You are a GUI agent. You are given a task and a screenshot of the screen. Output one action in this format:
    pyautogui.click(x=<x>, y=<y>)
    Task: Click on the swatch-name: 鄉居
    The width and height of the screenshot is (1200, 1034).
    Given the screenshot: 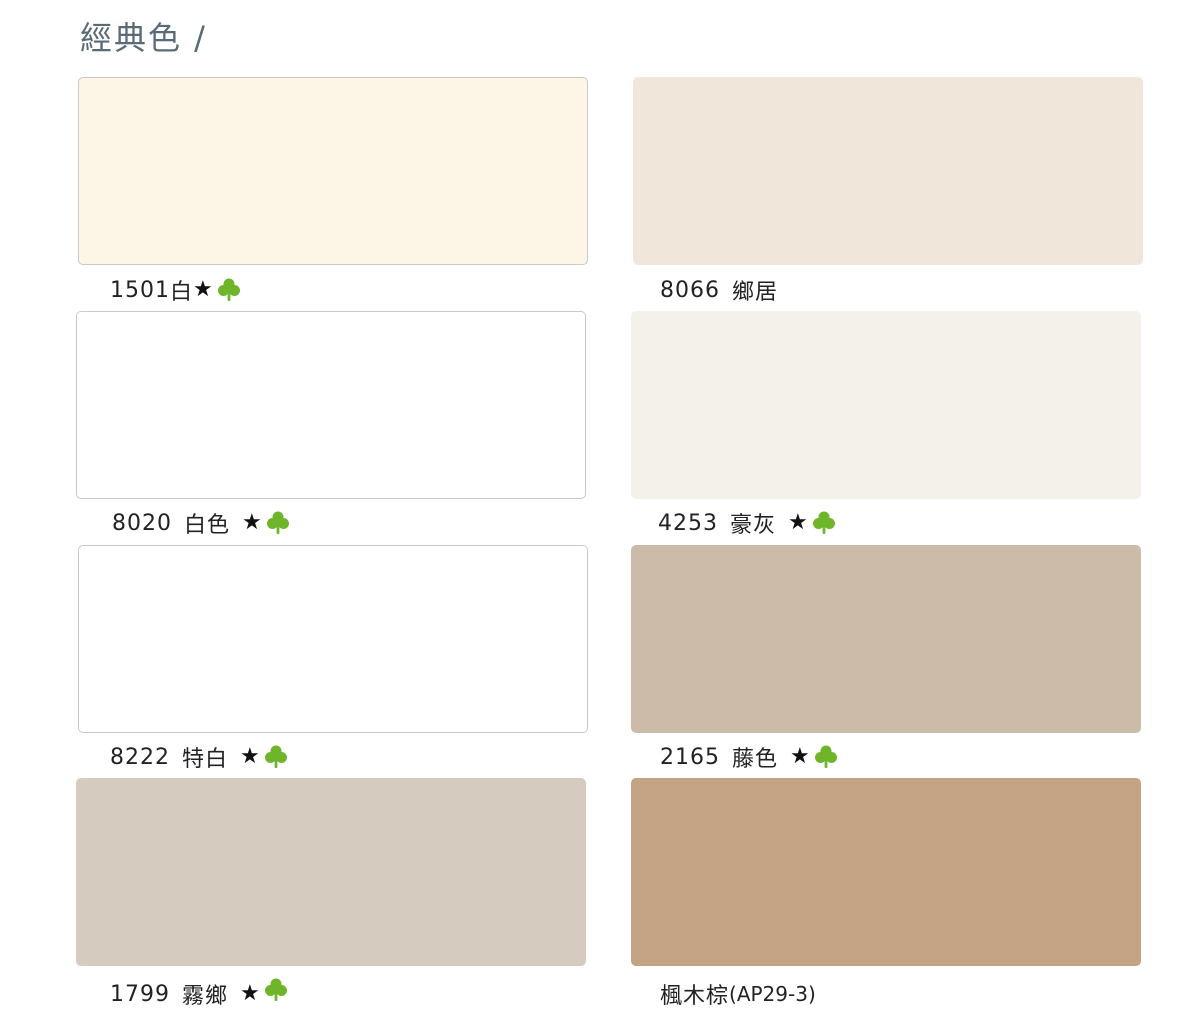 What is the action you would take?
    pyautogui.click(x=755, y=292)
    